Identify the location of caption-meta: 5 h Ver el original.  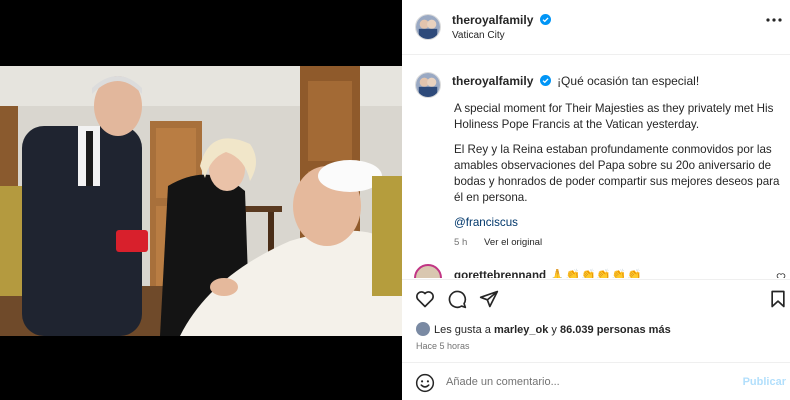
(498, 242).